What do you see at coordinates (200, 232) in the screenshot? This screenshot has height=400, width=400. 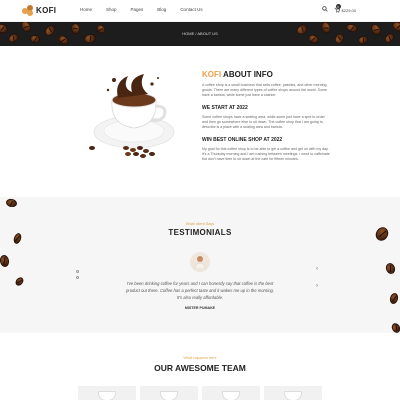 I see `testimonials-title: TESTIMONIALS` at bounding box center [200, 232].